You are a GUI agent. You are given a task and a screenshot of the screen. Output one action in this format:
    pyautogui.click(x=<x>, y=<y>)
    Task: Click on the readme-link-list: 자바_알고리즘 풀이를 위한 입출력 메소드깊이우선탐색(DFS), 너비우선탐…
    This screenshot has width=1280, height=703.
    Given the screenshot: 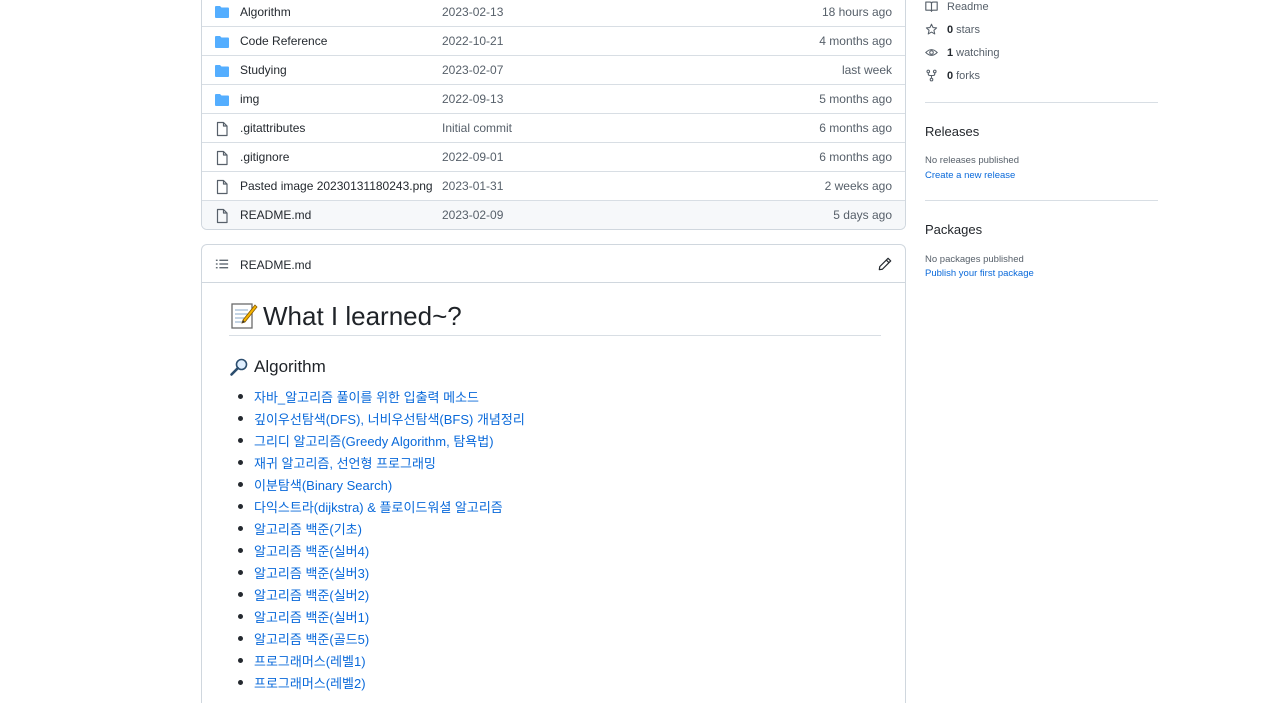 What is the action you would take?
    pyautogui.click(x=381, y=539)
    